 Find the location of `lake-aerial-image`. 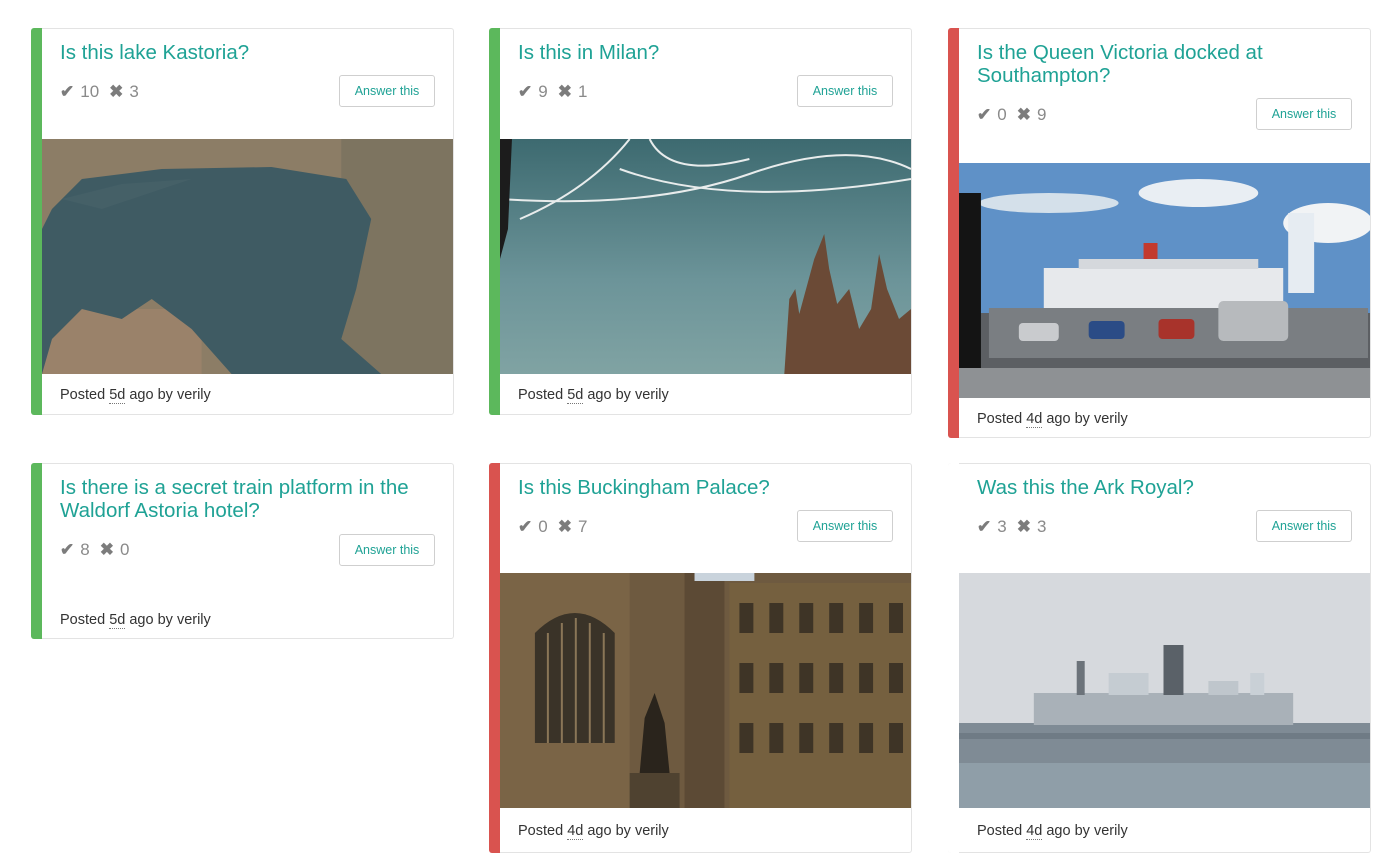

lake-aerial-image is located at coordinates (247, 256).